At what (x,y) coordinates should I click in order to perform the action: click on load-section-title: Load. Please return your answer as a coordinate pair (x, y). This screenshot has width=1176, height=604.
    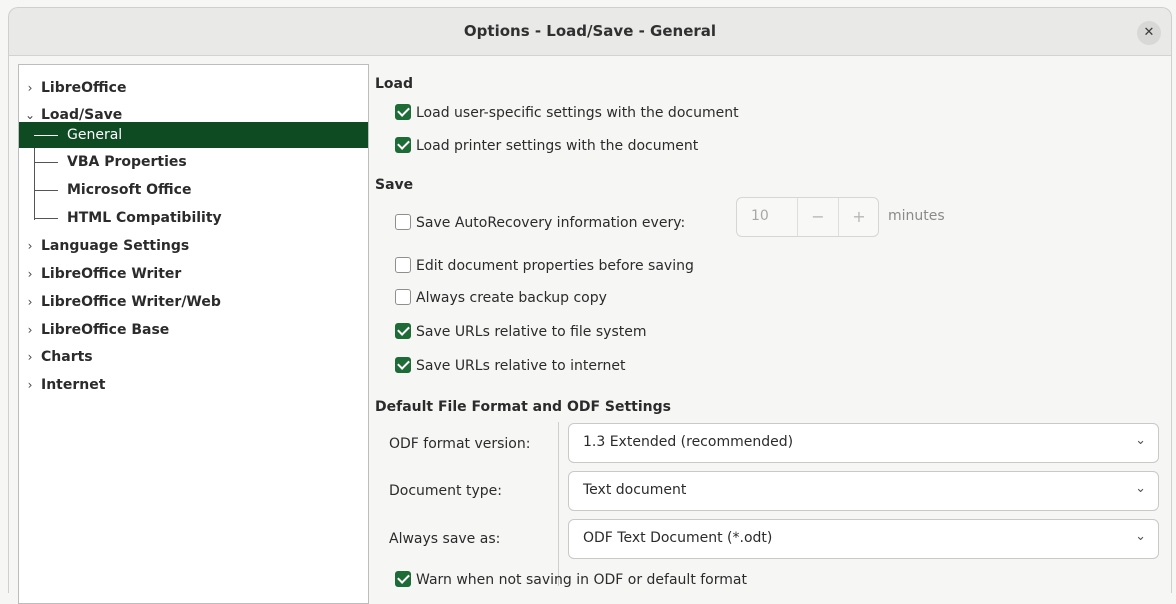
    Looking at the image, I should click on (394, 84).